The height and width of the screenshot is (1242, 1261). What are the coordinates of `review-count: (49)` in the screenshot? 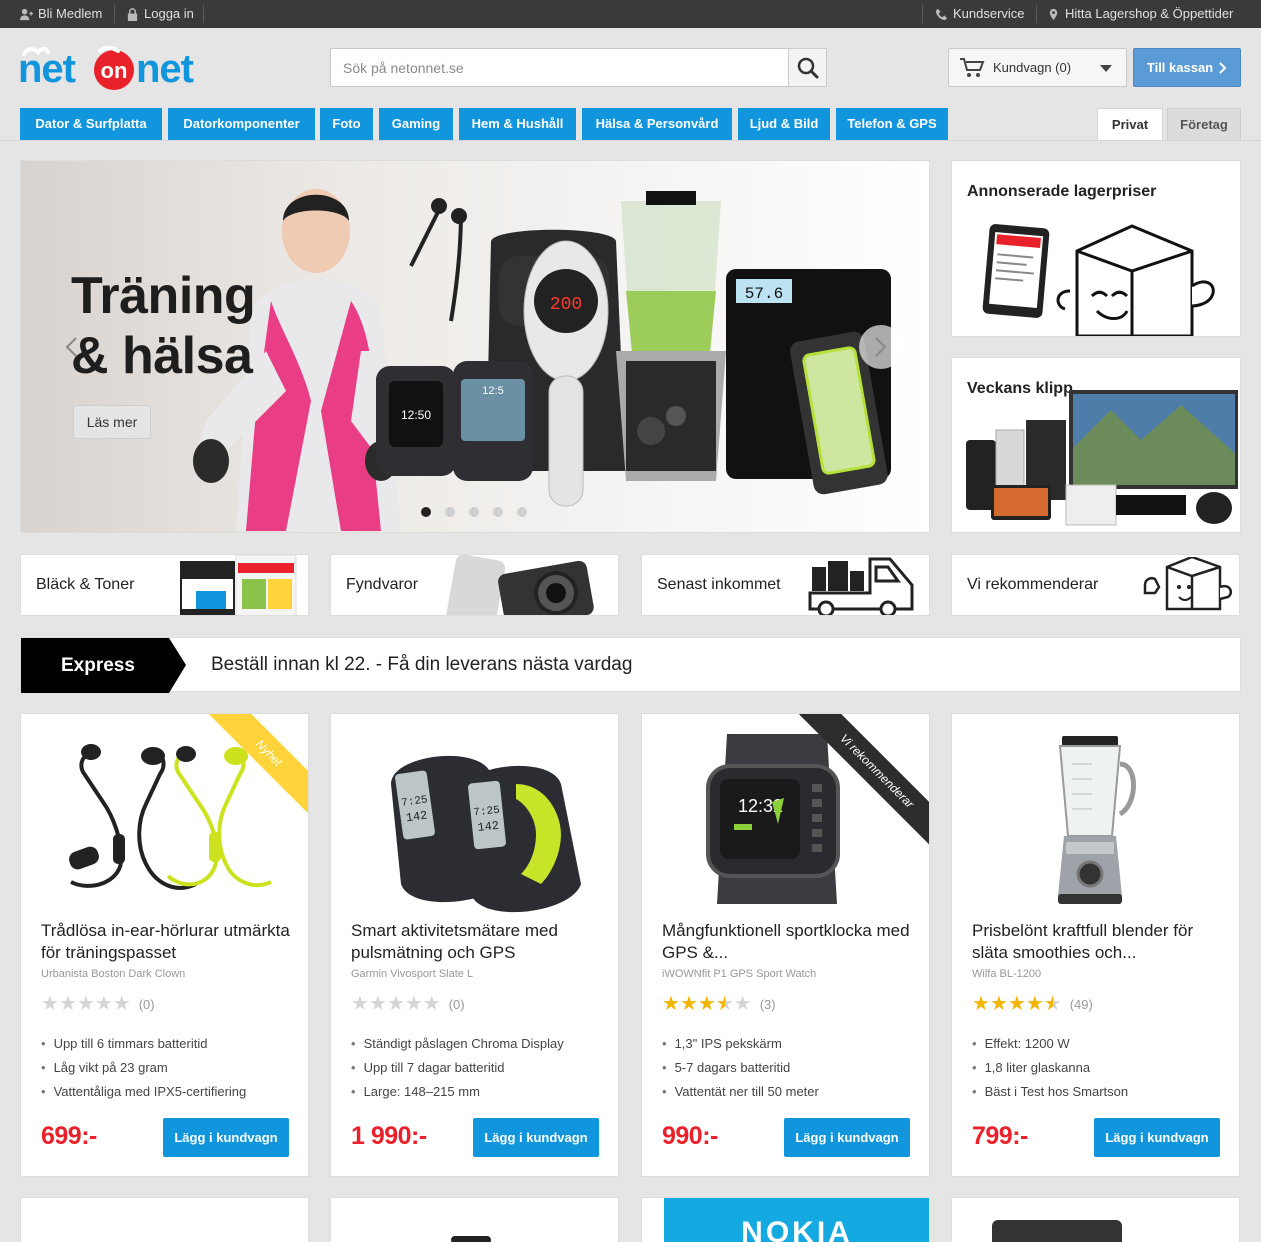 It's located at (1081, 1004).